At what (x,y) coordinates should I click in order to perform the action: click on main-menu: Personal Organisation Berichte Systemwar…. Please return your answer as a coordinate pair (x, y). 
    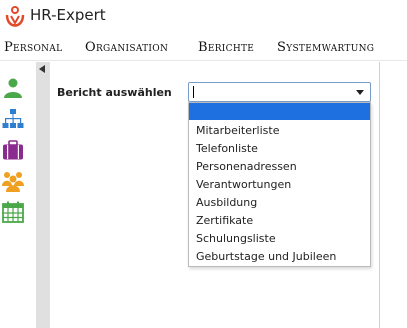
    Looking at the image, I should click on (203, 48).